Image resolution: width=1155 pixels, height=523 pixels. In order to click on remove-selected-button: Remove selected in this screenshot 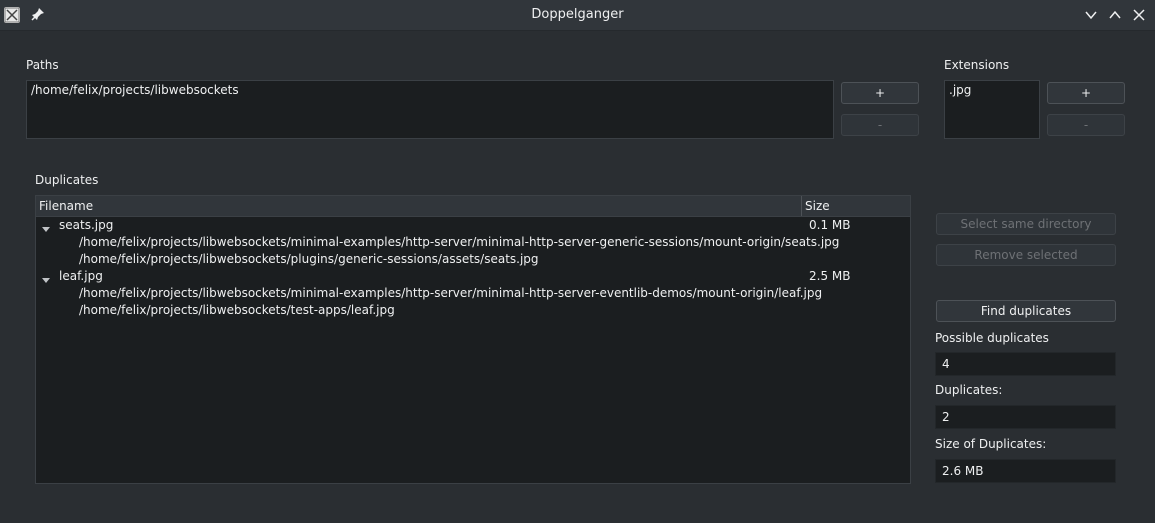, I will do `click(1026, 255)`.